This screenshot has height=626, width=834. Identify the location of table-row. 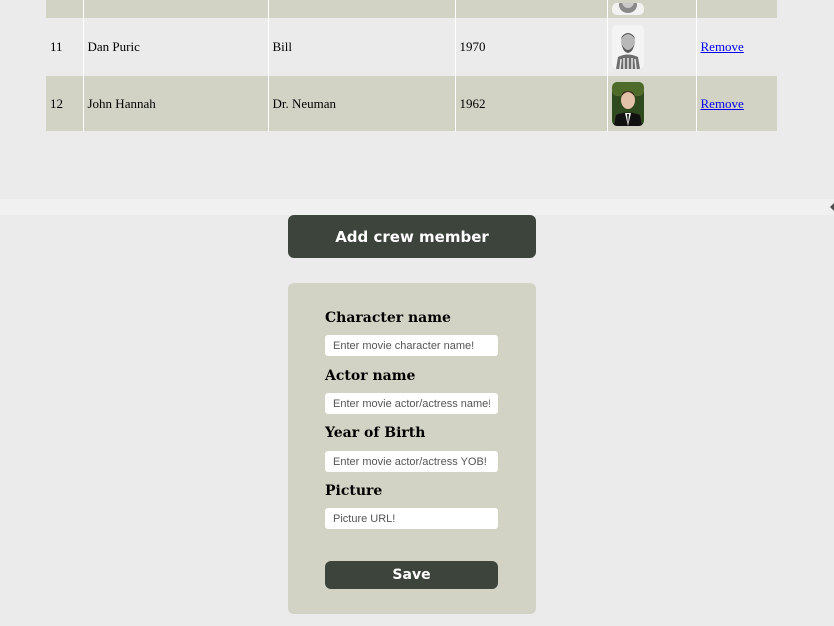
(411, 9).